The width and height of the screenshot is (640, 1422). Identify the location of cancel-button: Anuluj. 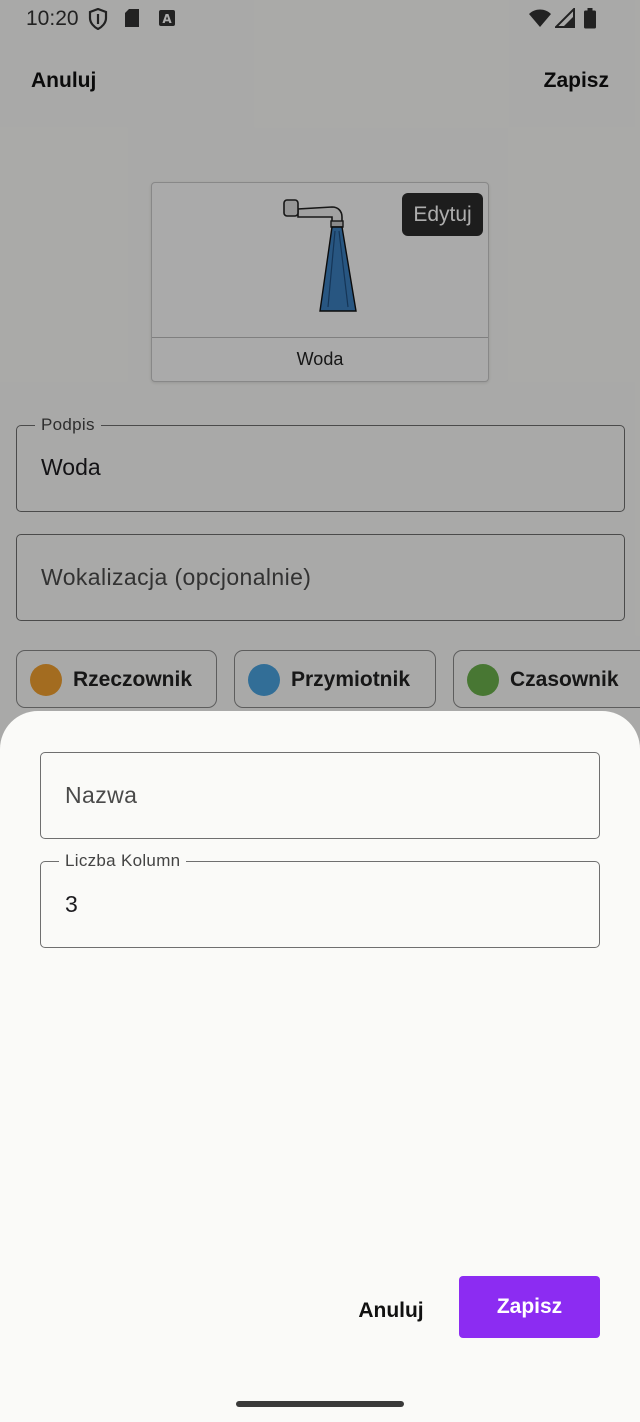
(391, 1311).